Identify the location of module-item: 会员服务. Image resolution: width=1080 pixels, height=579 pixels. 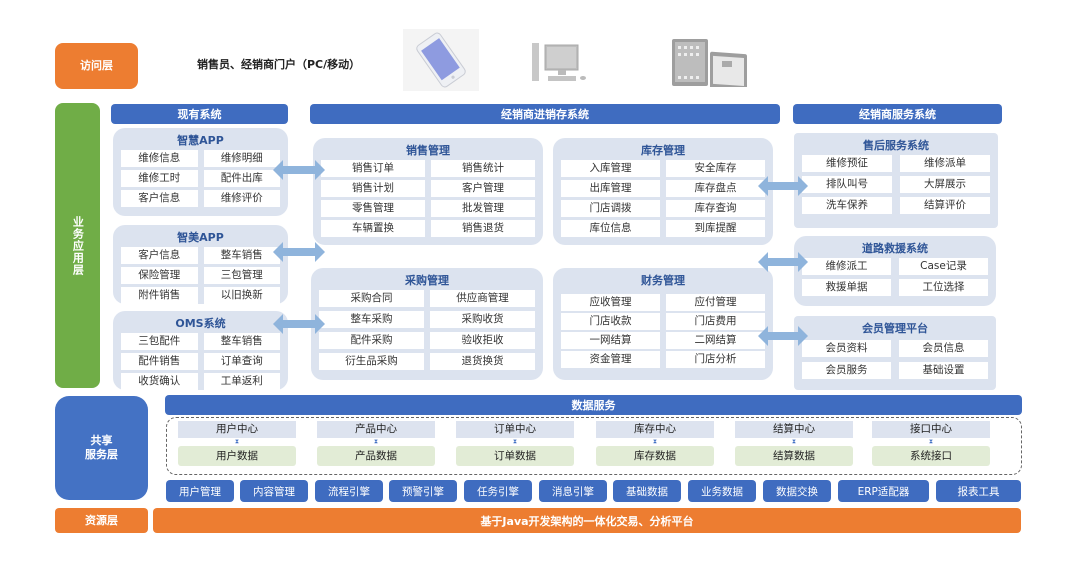
(846, 370).